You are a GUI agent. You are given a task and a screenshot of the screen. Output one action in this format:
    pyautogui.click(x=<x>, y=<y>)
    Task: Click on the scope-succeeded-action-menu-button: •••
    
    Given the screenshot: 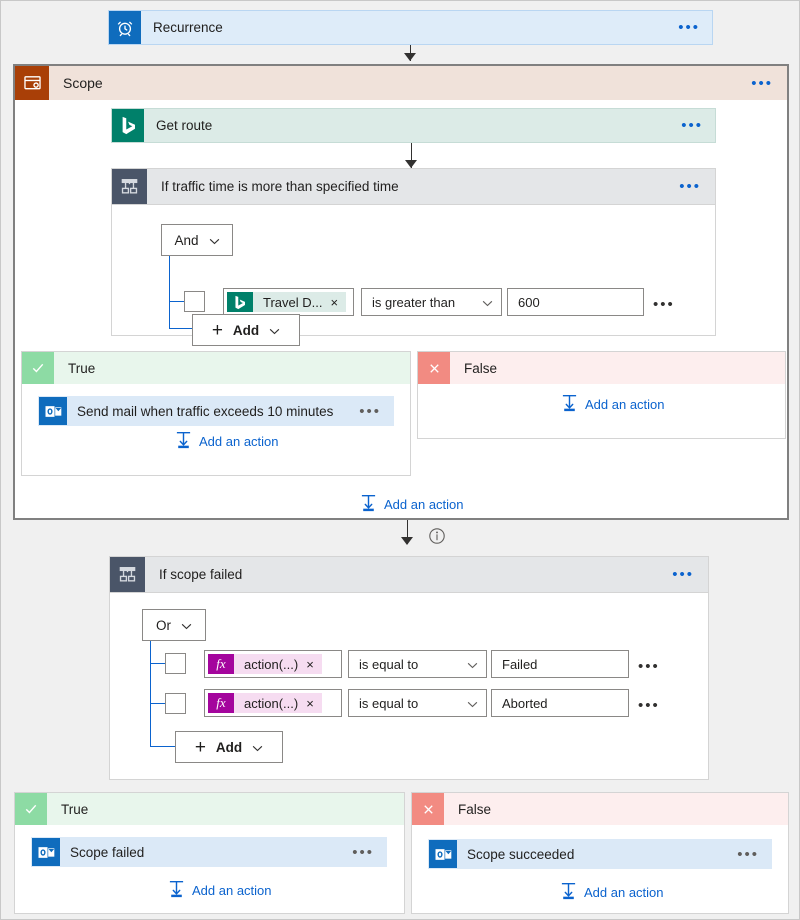 What is the action you would take?
    pyautogui.click(x=754, y=854)
    